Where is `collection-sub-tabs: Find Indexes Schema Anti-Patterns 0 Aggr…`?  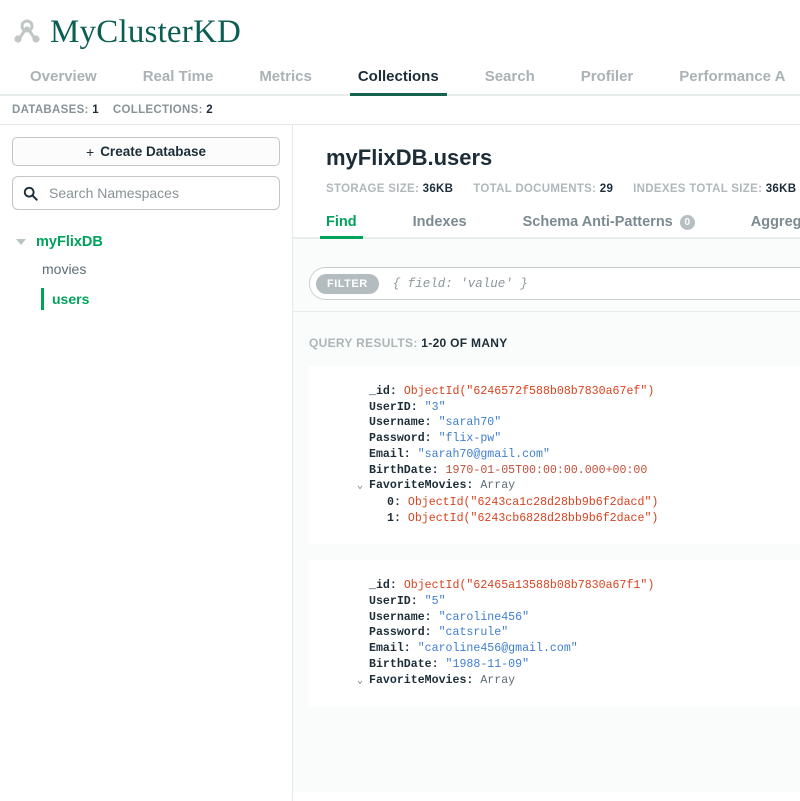
collection-sub-tabs: Find Indexes Schema Anti-Patterns 0 Aggr… is located at coordinates (546, 224).